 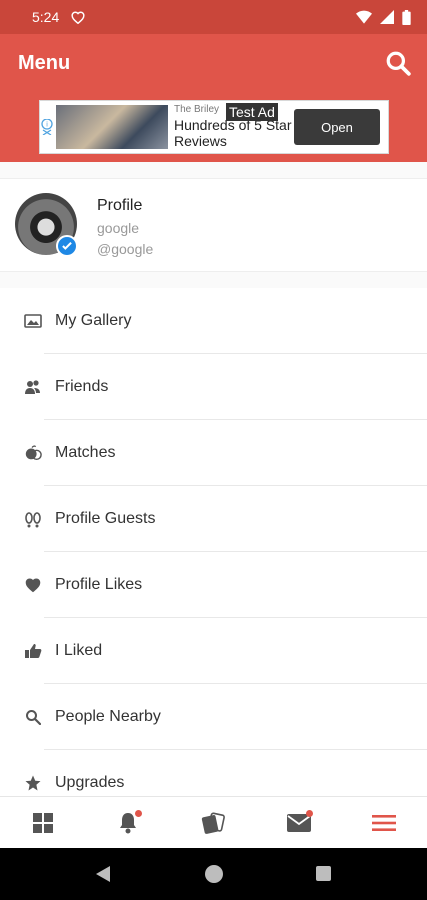 I want to click on menu-item-label: Profile Likes, so click(x=99, y=584).